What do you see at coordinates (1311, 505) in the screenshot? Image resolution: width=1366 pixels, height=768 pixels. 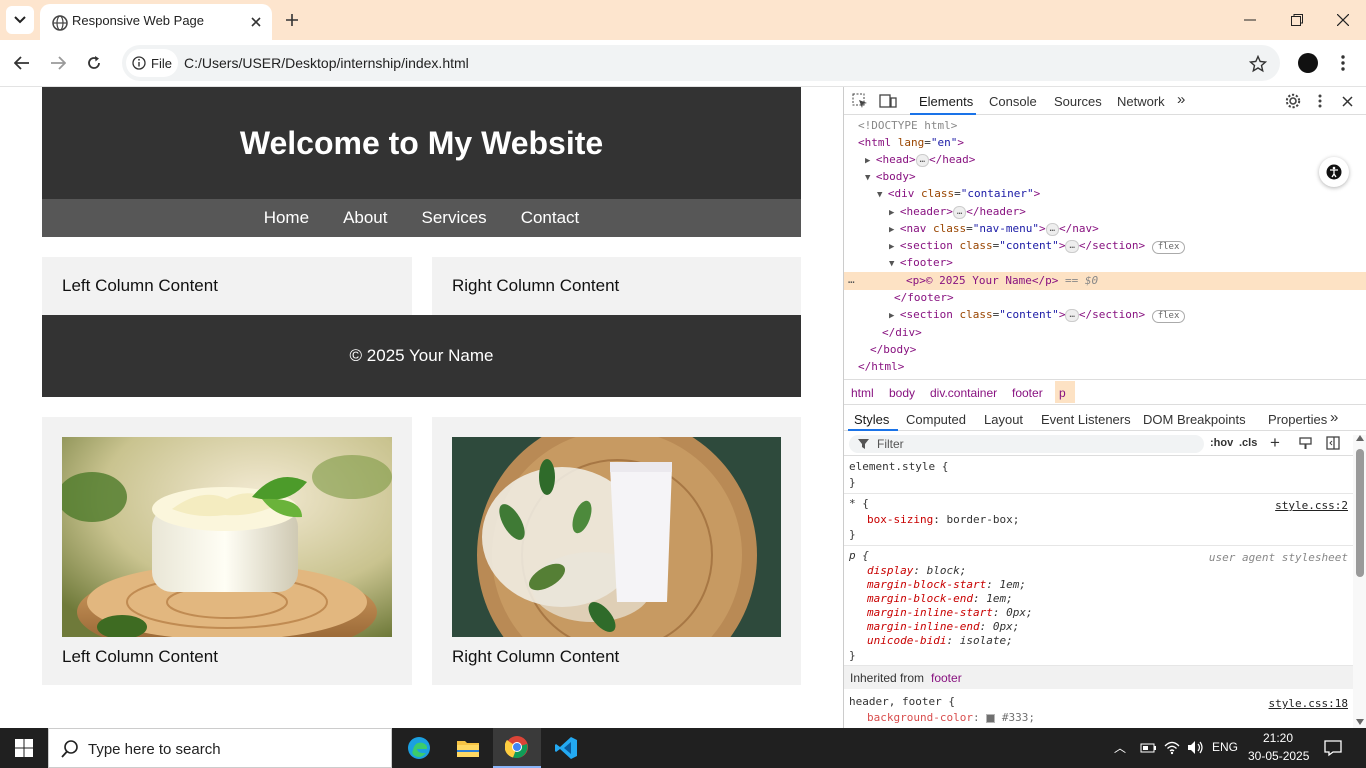 I see `star-rule-source-link: style.css:2` at bounding box center [1311, 505].